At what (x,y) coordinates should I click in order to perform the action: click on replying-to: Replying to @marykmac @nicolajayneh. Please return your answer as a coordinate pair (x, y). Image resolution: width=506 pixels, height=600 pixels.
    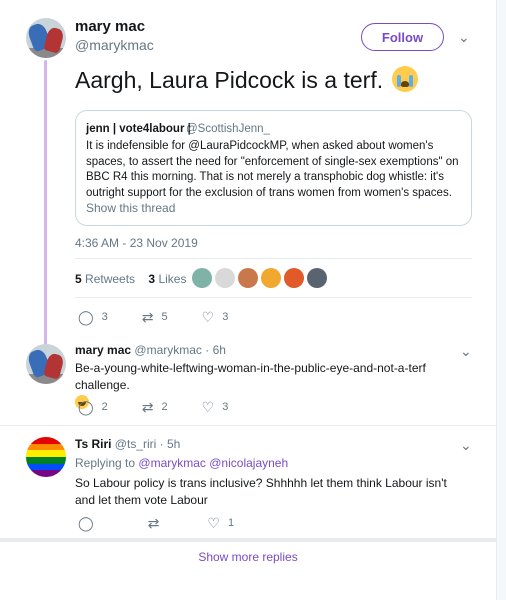
    Looking at the image, I should click on (182, 463).